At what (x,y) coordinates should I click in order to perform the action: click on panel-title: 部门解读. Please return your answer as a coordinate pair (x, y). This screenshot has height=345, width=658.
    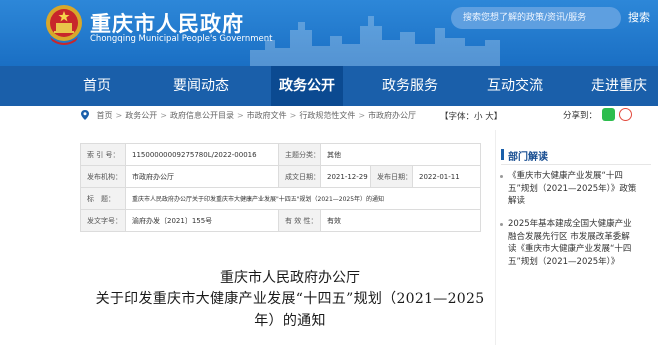
    Looking at the image, I should click on (524, 155).